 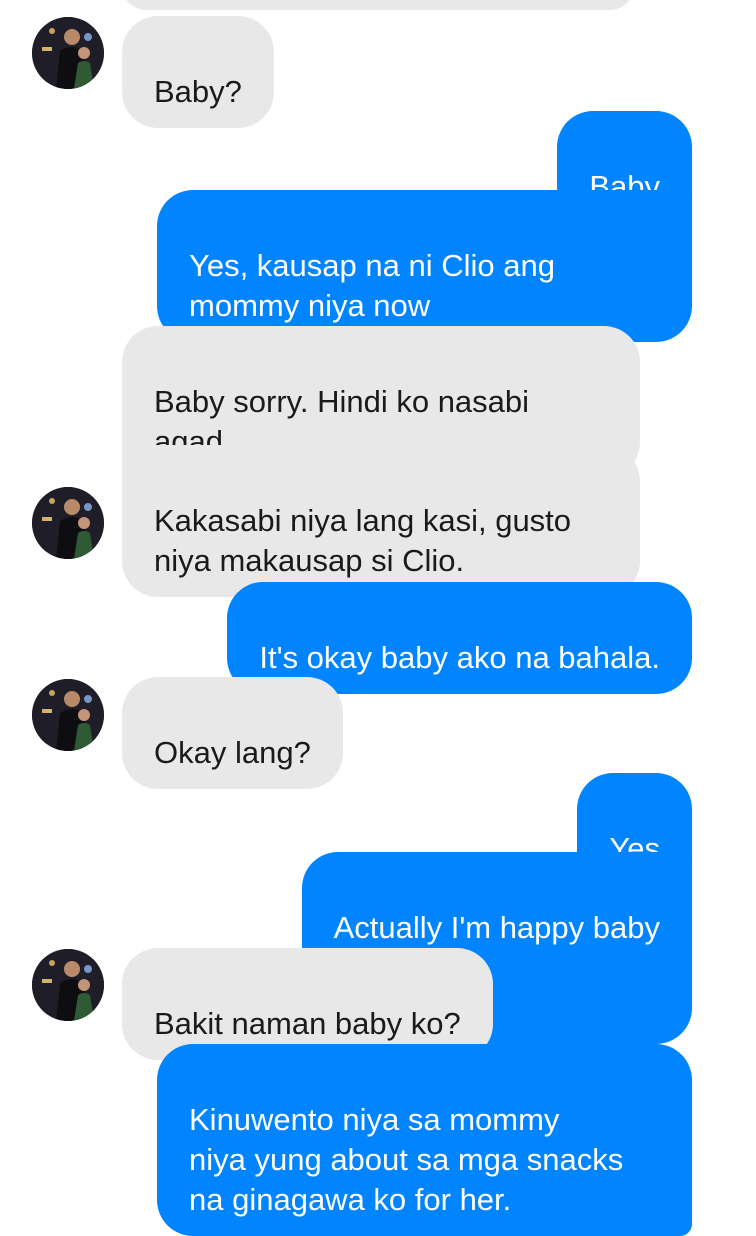 What do you see at coordinates (378, 5) in the screenshot?
I see `previous-message-bubble` at bounding box center [378, 5].